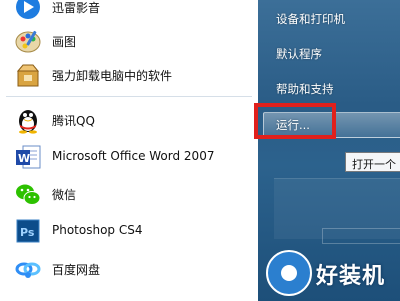 This screenshot has width=400, height=301. Describe the element at coordinates (112, 76) in the screenshot. I see `program-label: 强力卸载电脑中的软件` at that location.